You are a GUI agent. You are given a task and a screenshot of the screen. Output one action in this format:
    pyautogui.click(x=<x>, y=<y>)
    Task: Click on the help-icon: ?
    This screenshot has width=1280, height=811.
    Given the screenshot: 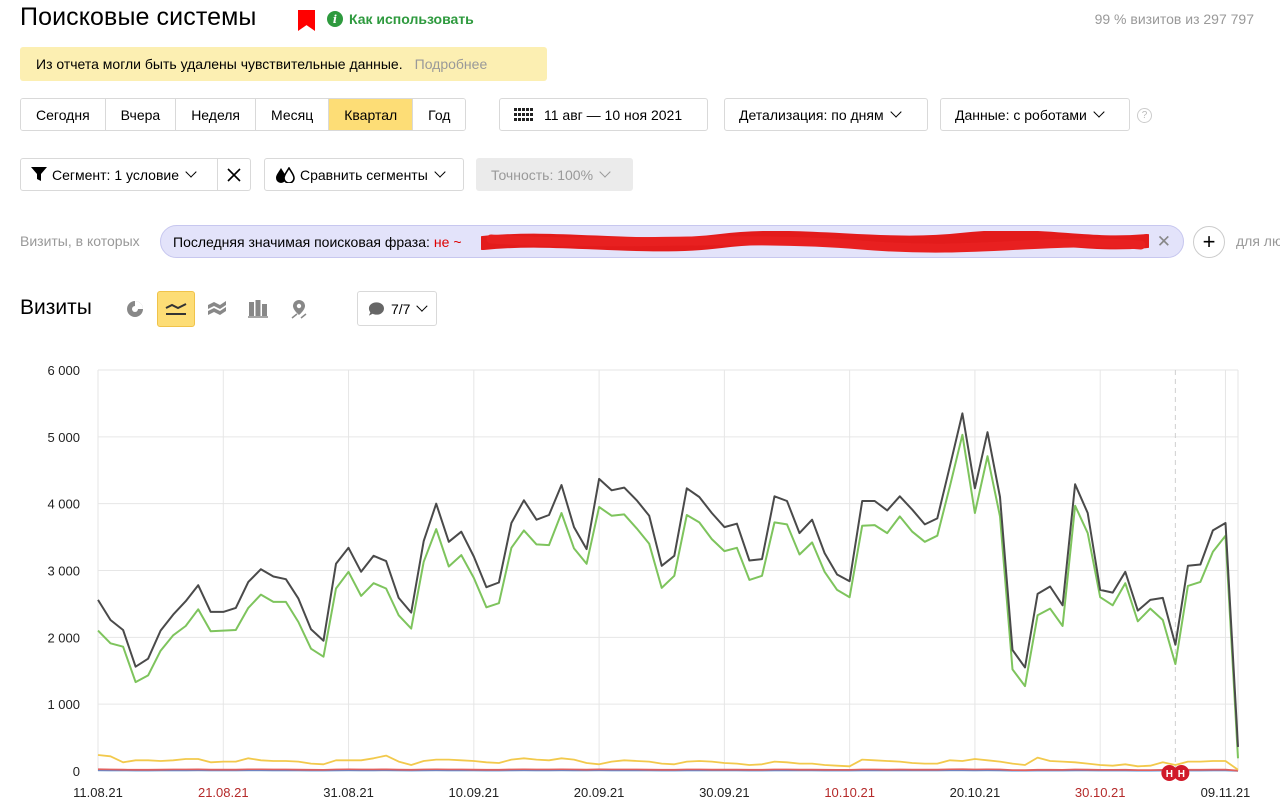 What is the action you would take?
    pyautogui.click(x=1144, y=115)
    